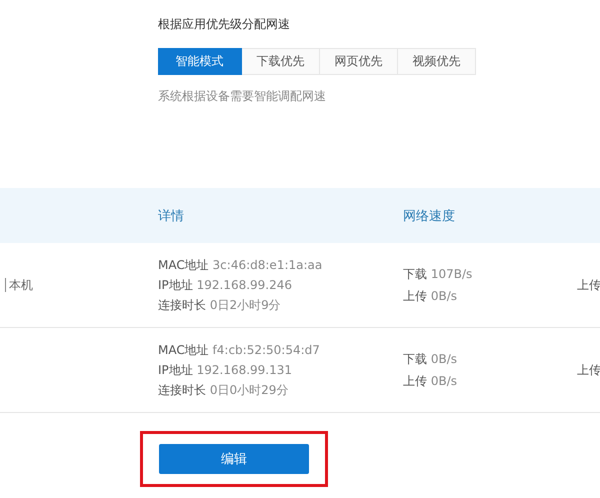 Image resolution: width=600 pixels, height=498 pixels. I want to click on mode-tab: 下载优先, so click(281, 61).